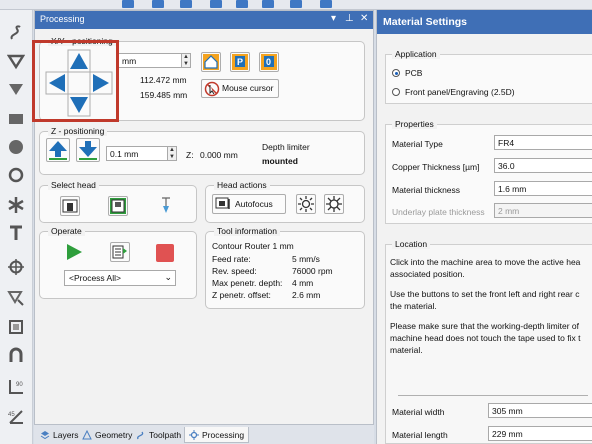 This screenshot has height=444, width=592. I want to click on pin-icon: ⊥, so click(349, 18).